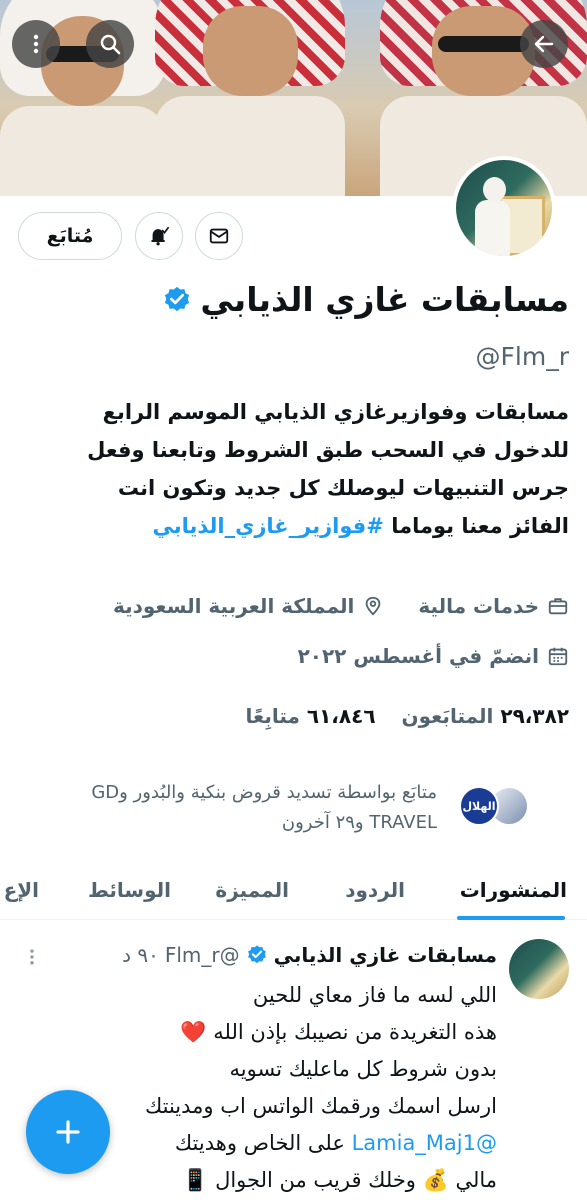 The width and height of the screenshot is (587, 1200). What do you see at coordinates (522, 356) in the screenshot?
I see `profile-handle: @Flm_r` at bounding box center [522, 356].